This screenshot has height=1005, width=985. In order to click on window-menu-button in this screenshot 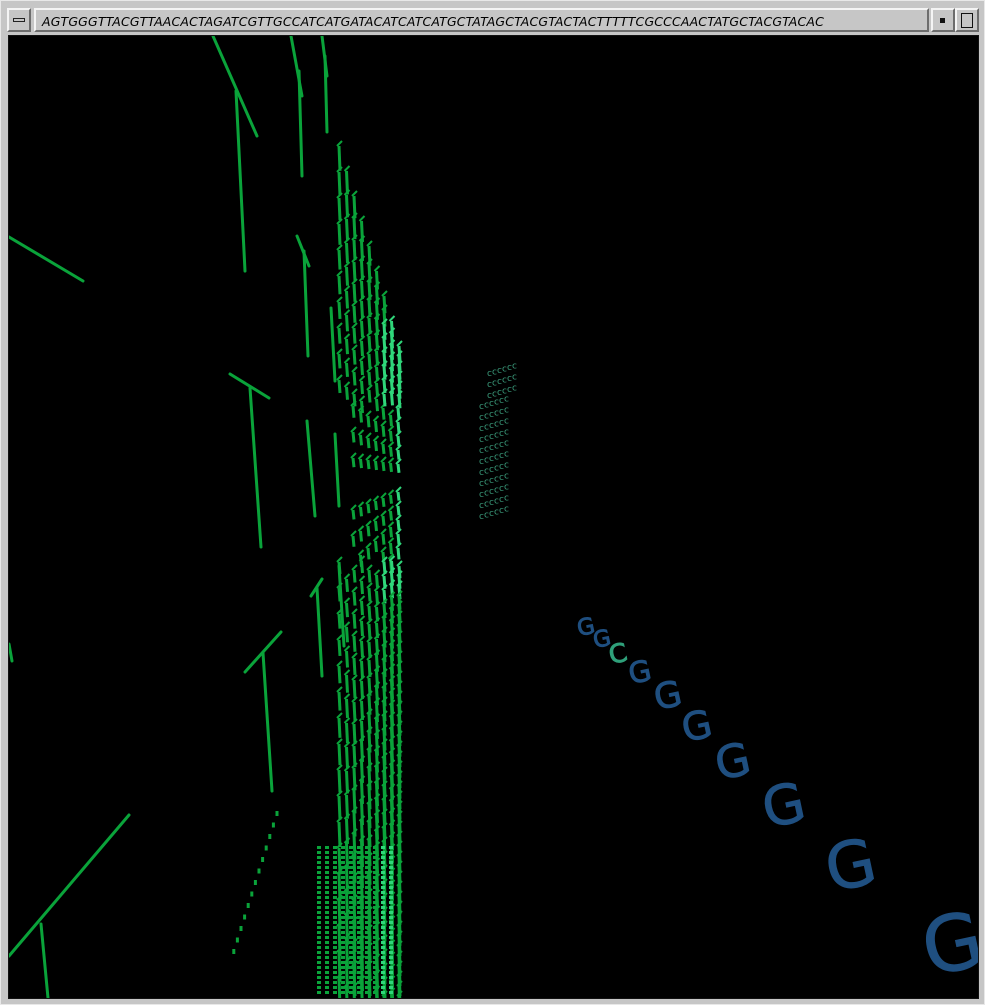, I will do `click(19, 20)`.